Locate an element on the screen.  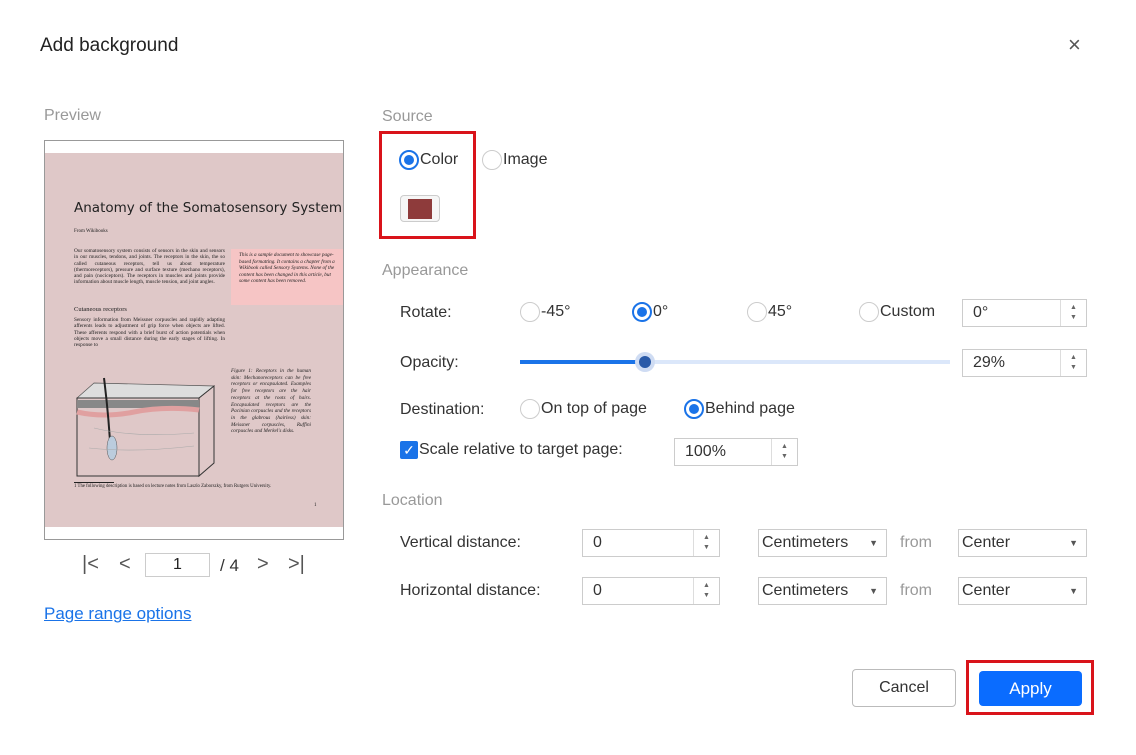
preview-heading: Cutaneous receptors is located at coordinates (100, 309).